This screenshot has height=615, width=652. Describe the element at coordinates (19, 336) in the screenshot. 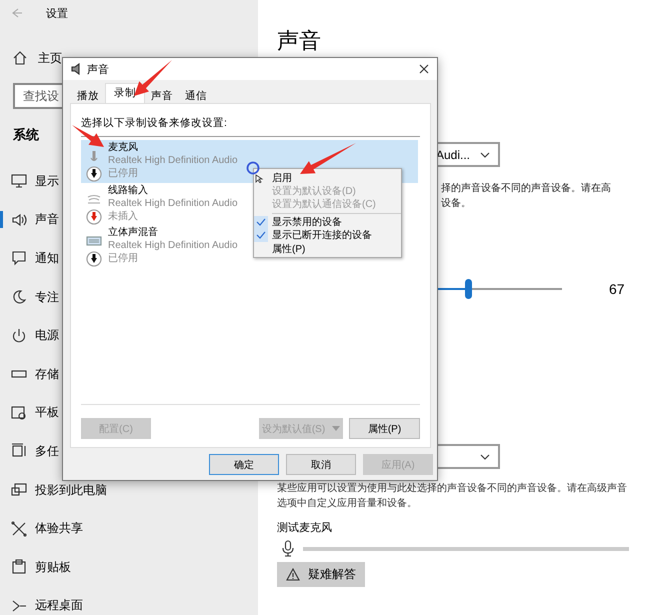

I see `power-icon` at that location.